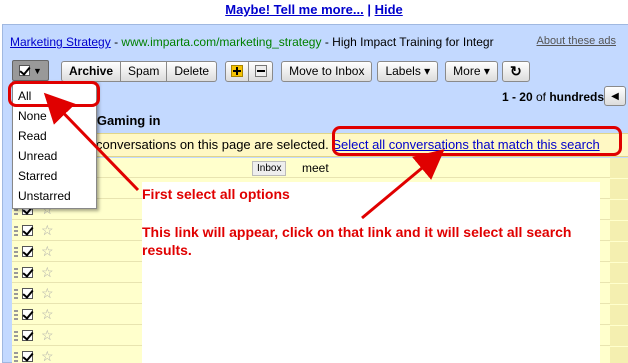 This screenshot has height=363, width=628. I want to click on highlight-all-option, so click(54, 94).